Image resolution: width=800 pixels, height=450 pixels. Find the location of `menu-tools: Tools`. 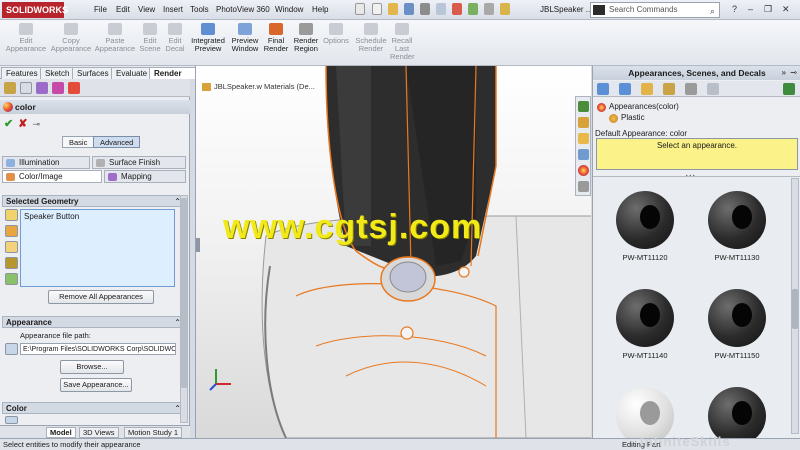

menu-tools: Tools is located at coordinates (199, 9).